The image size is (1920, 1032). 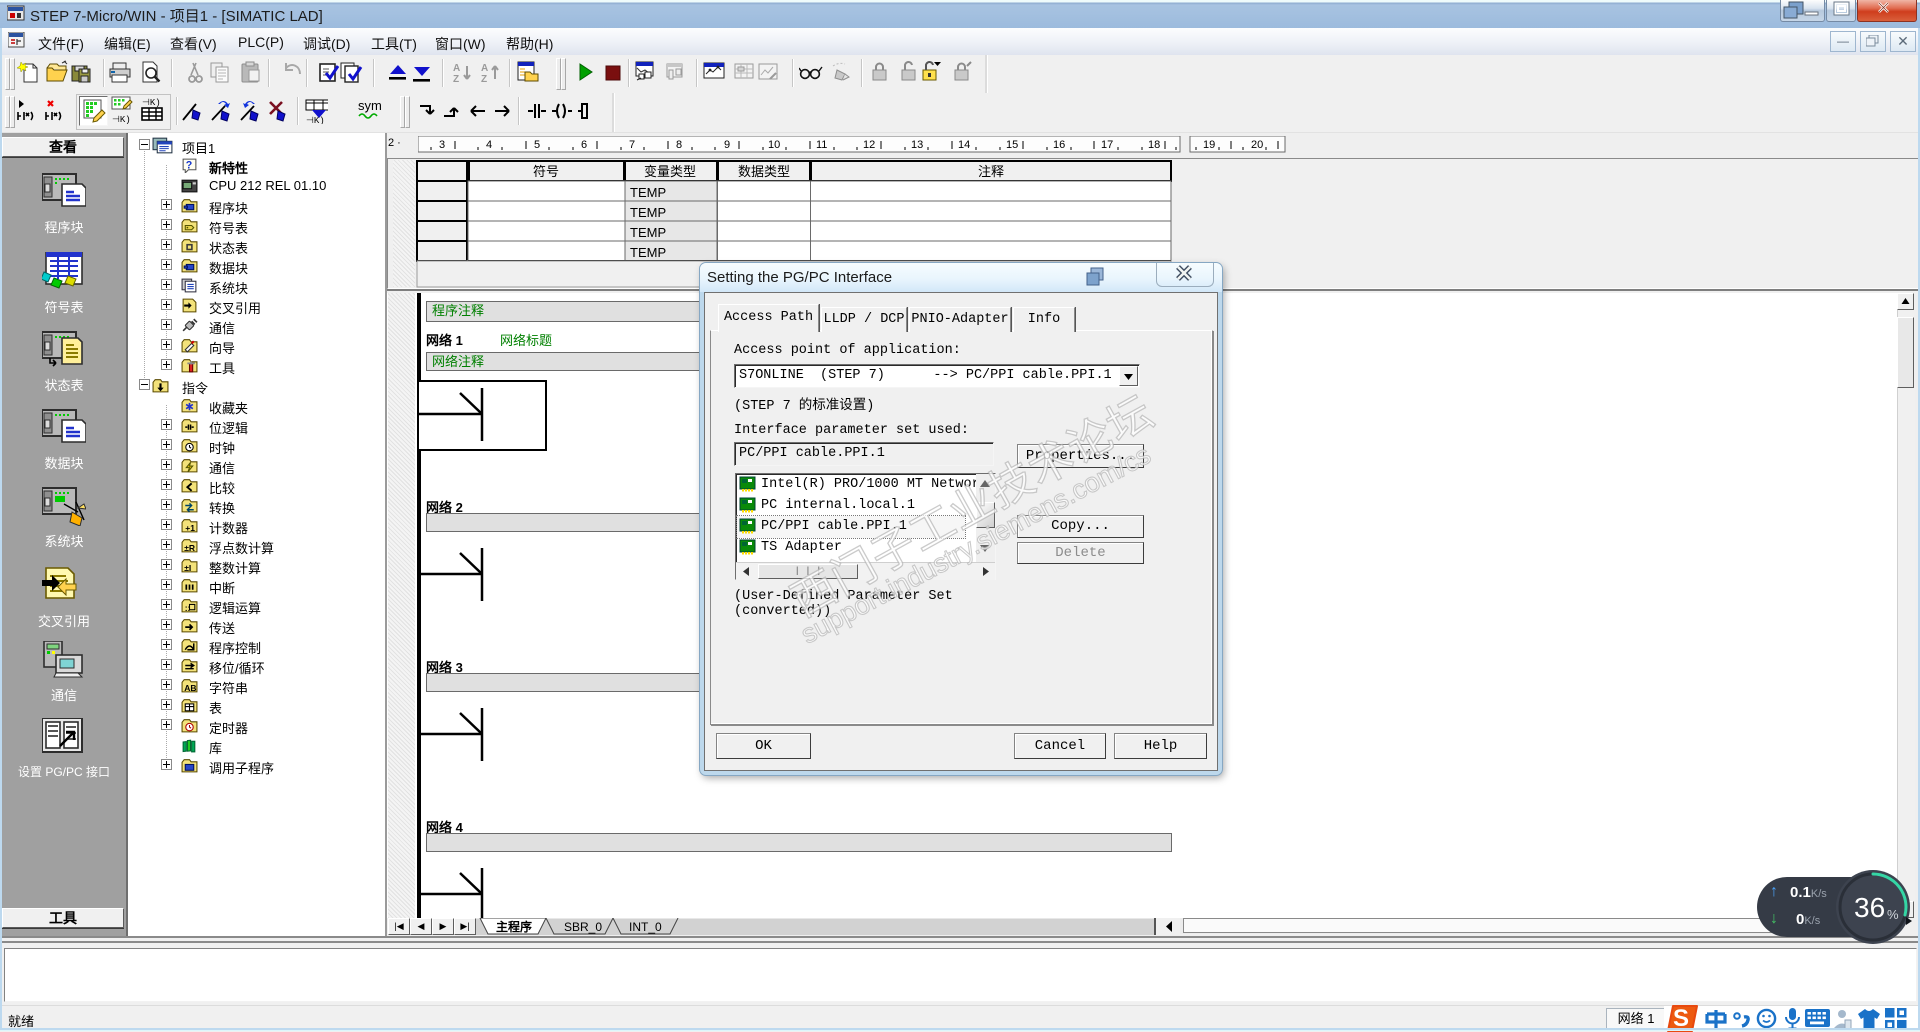 What do you see at coordinates (1012, 145) in the screenshot?
I see `svg-text: 15` at bounding box center [1012, 145].